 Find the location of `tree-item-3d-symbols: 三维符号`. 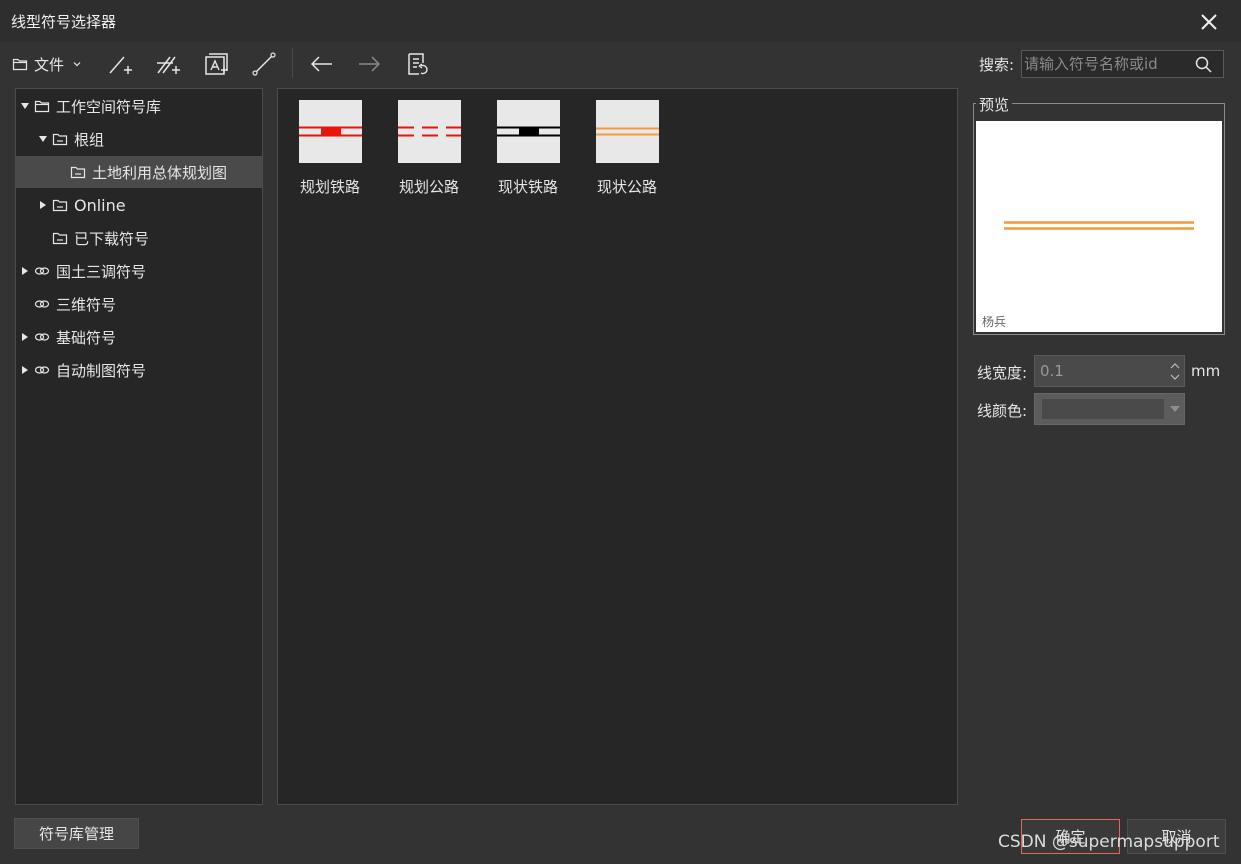

tree-item-3d-symbols: 三维符号 is located at coordinates (139, 304).